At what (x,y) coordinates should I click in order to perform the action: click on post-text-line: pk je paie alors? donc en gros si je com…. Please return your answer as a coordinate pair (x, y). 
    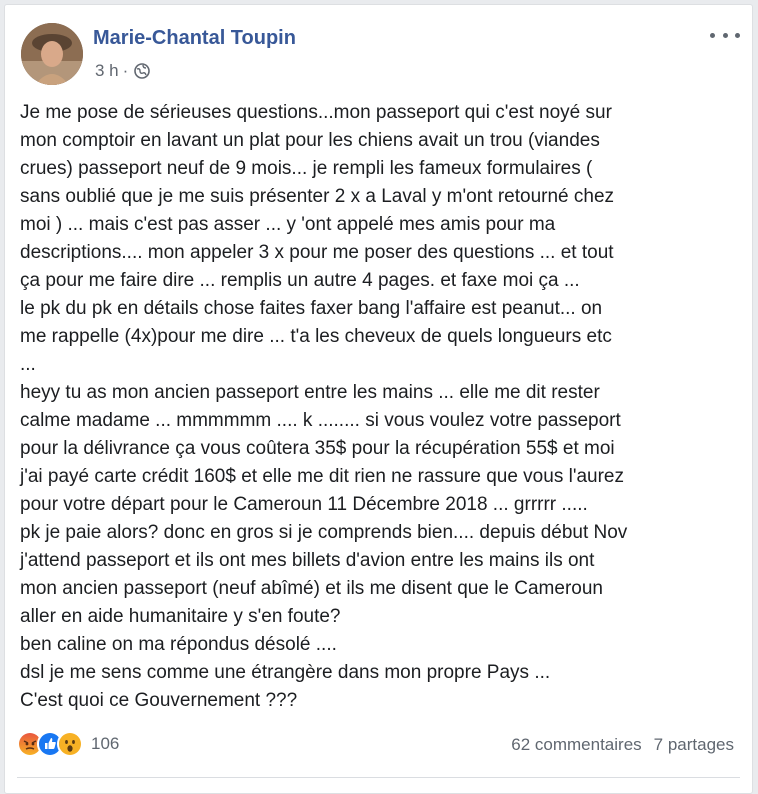
    Looking at the image, I should click on (324, 532).